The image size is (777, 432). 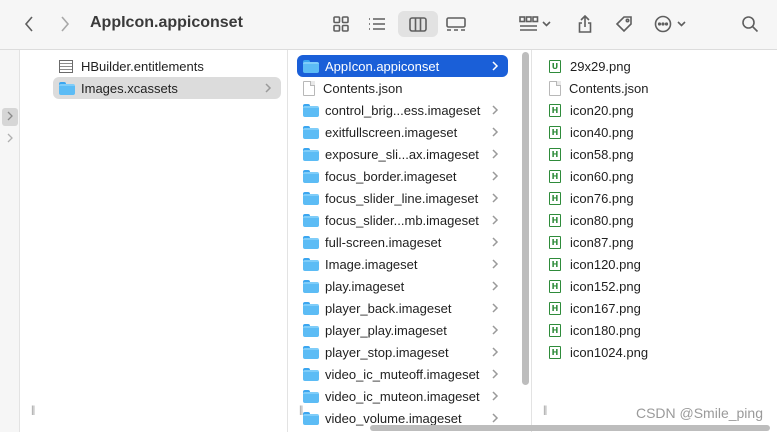 What do you see at coordinates (393, 418) in the screenshot?
I see `item-label: video_volume.imageset` at bounding box center [393, 418].